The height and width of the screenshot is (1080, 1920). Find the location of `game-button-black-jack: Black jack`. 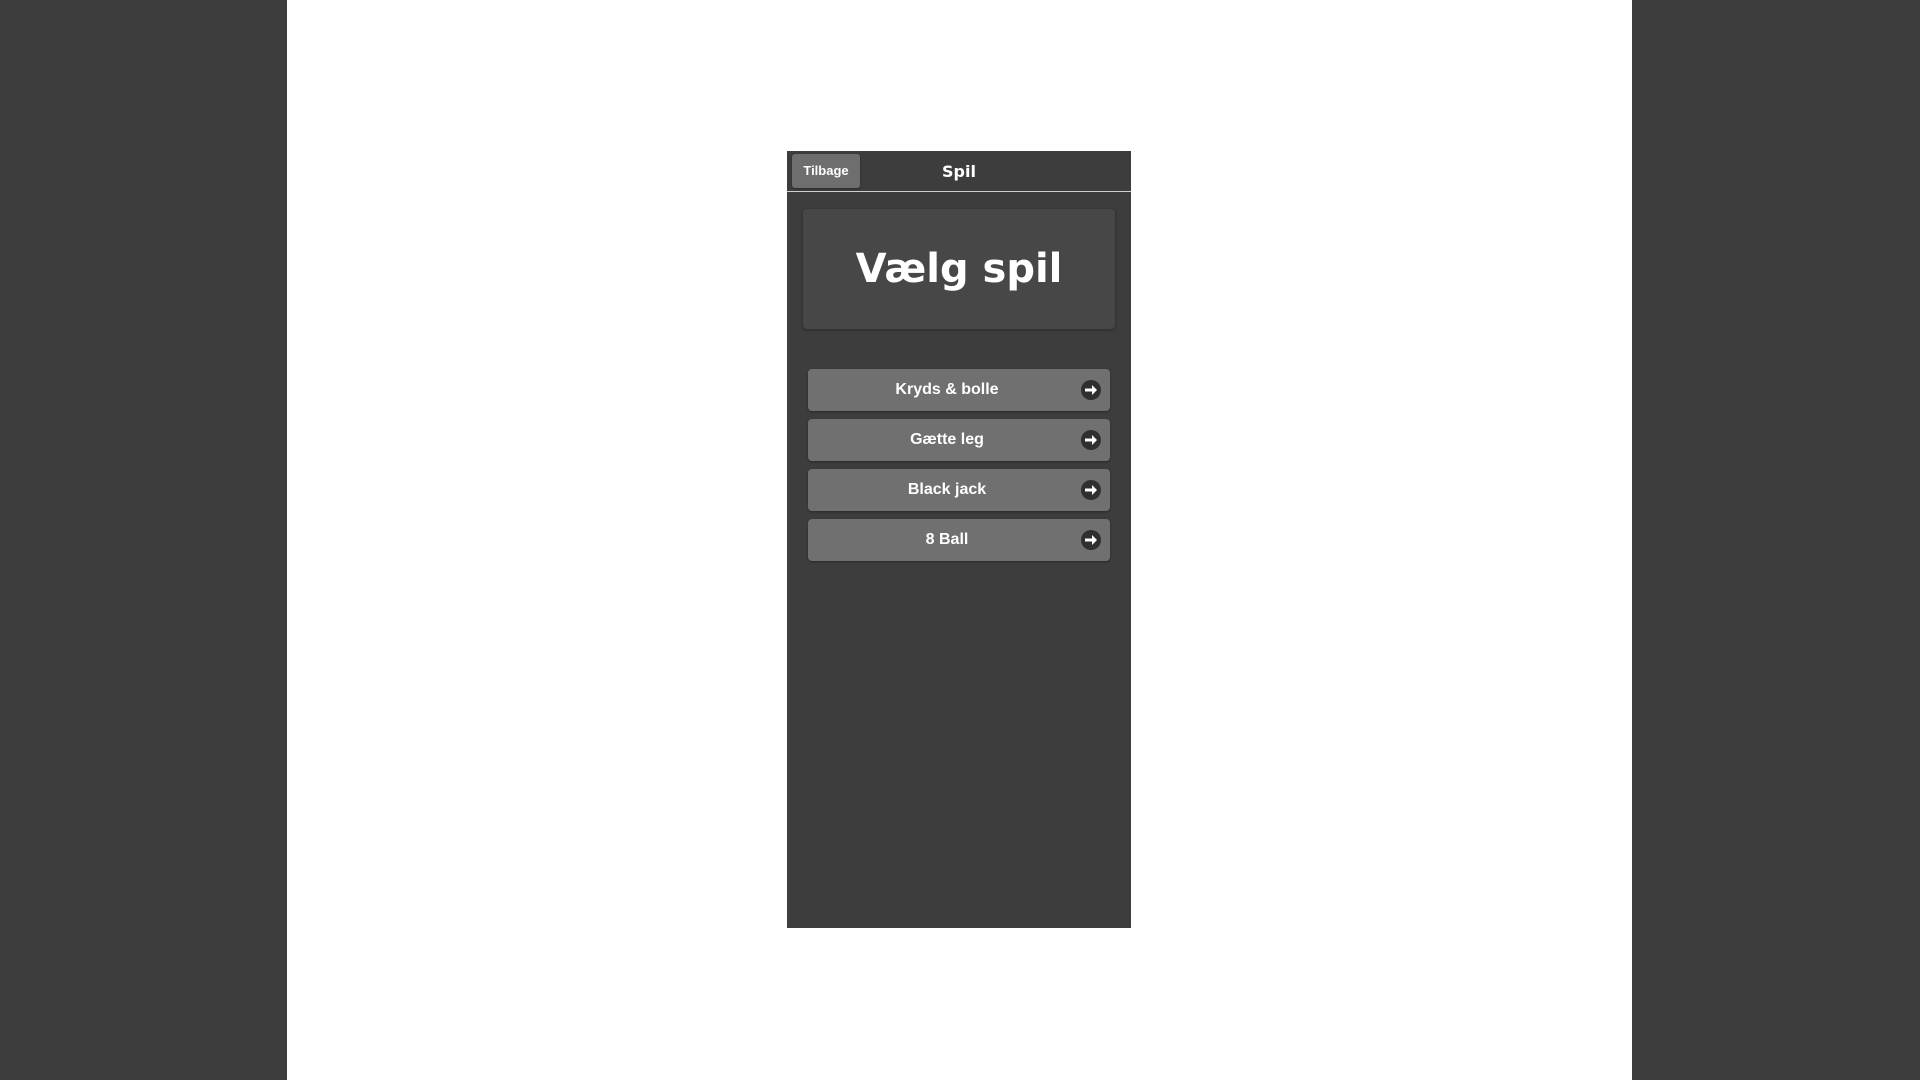

game-button-black-jack: Black jack is located at coordinates (959, 490).